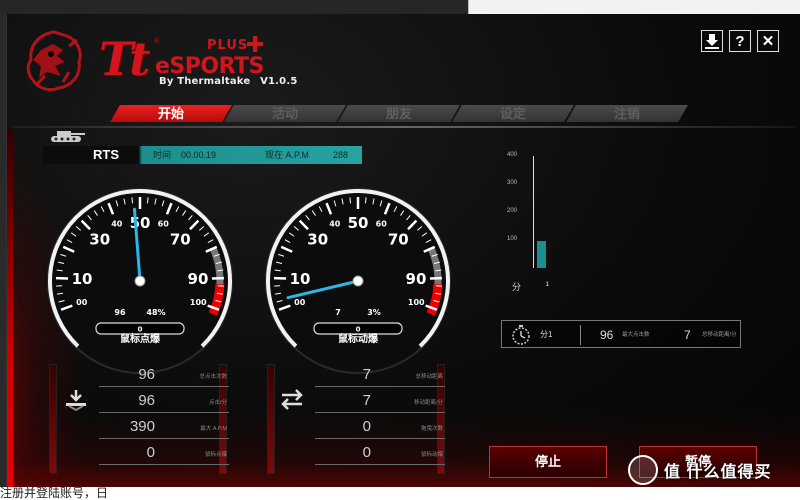 Image resolution: width=800 pixels, height=500 pixels. What do you see at coordinates (164, 452) in the screenshot?
I see `click-stats-row-burst: 0 鼠标点爆` at bounding box center [164, 452].